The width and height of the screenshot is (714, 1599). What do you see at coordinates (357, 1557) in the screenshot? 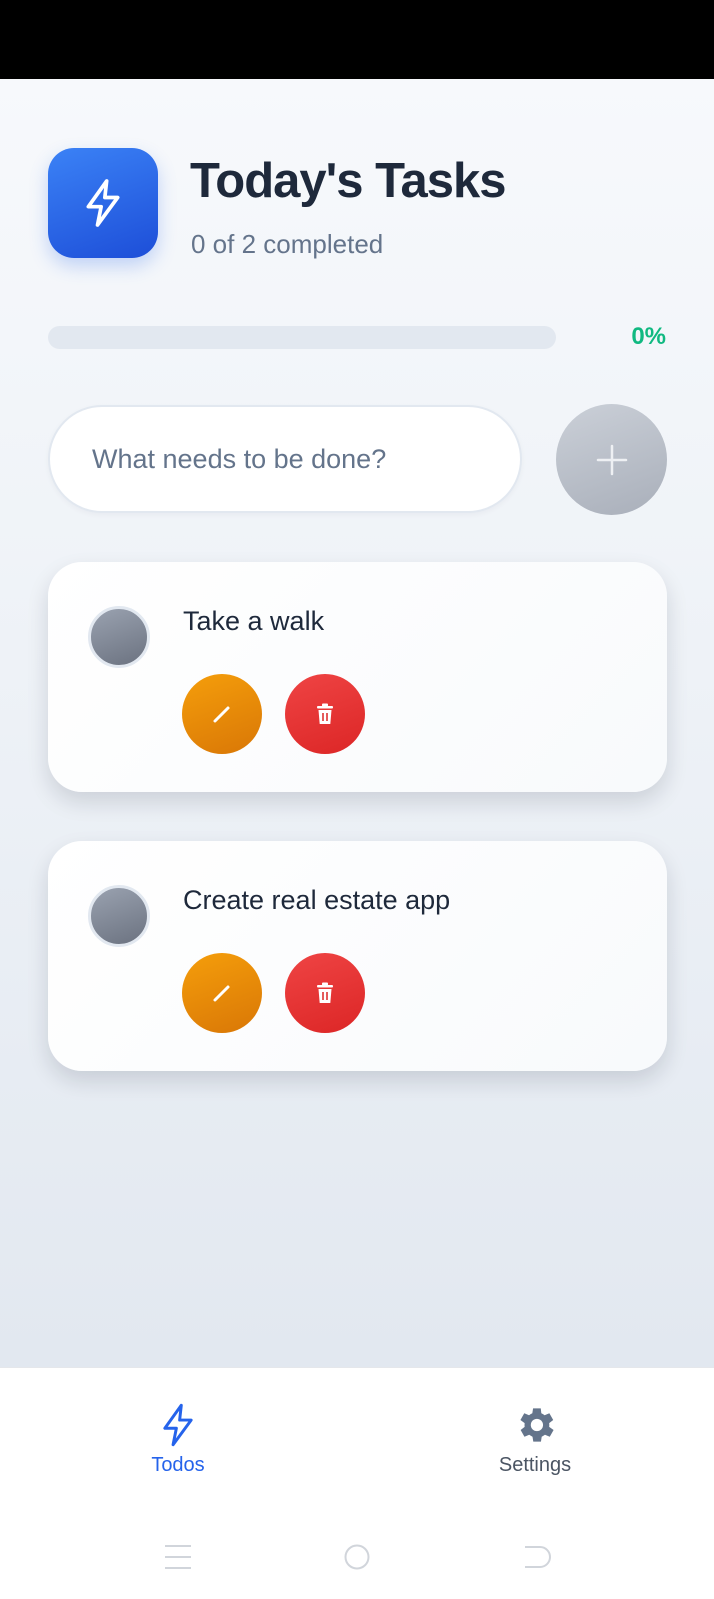
I see `home-icon` at bounding box center [357, 1557].